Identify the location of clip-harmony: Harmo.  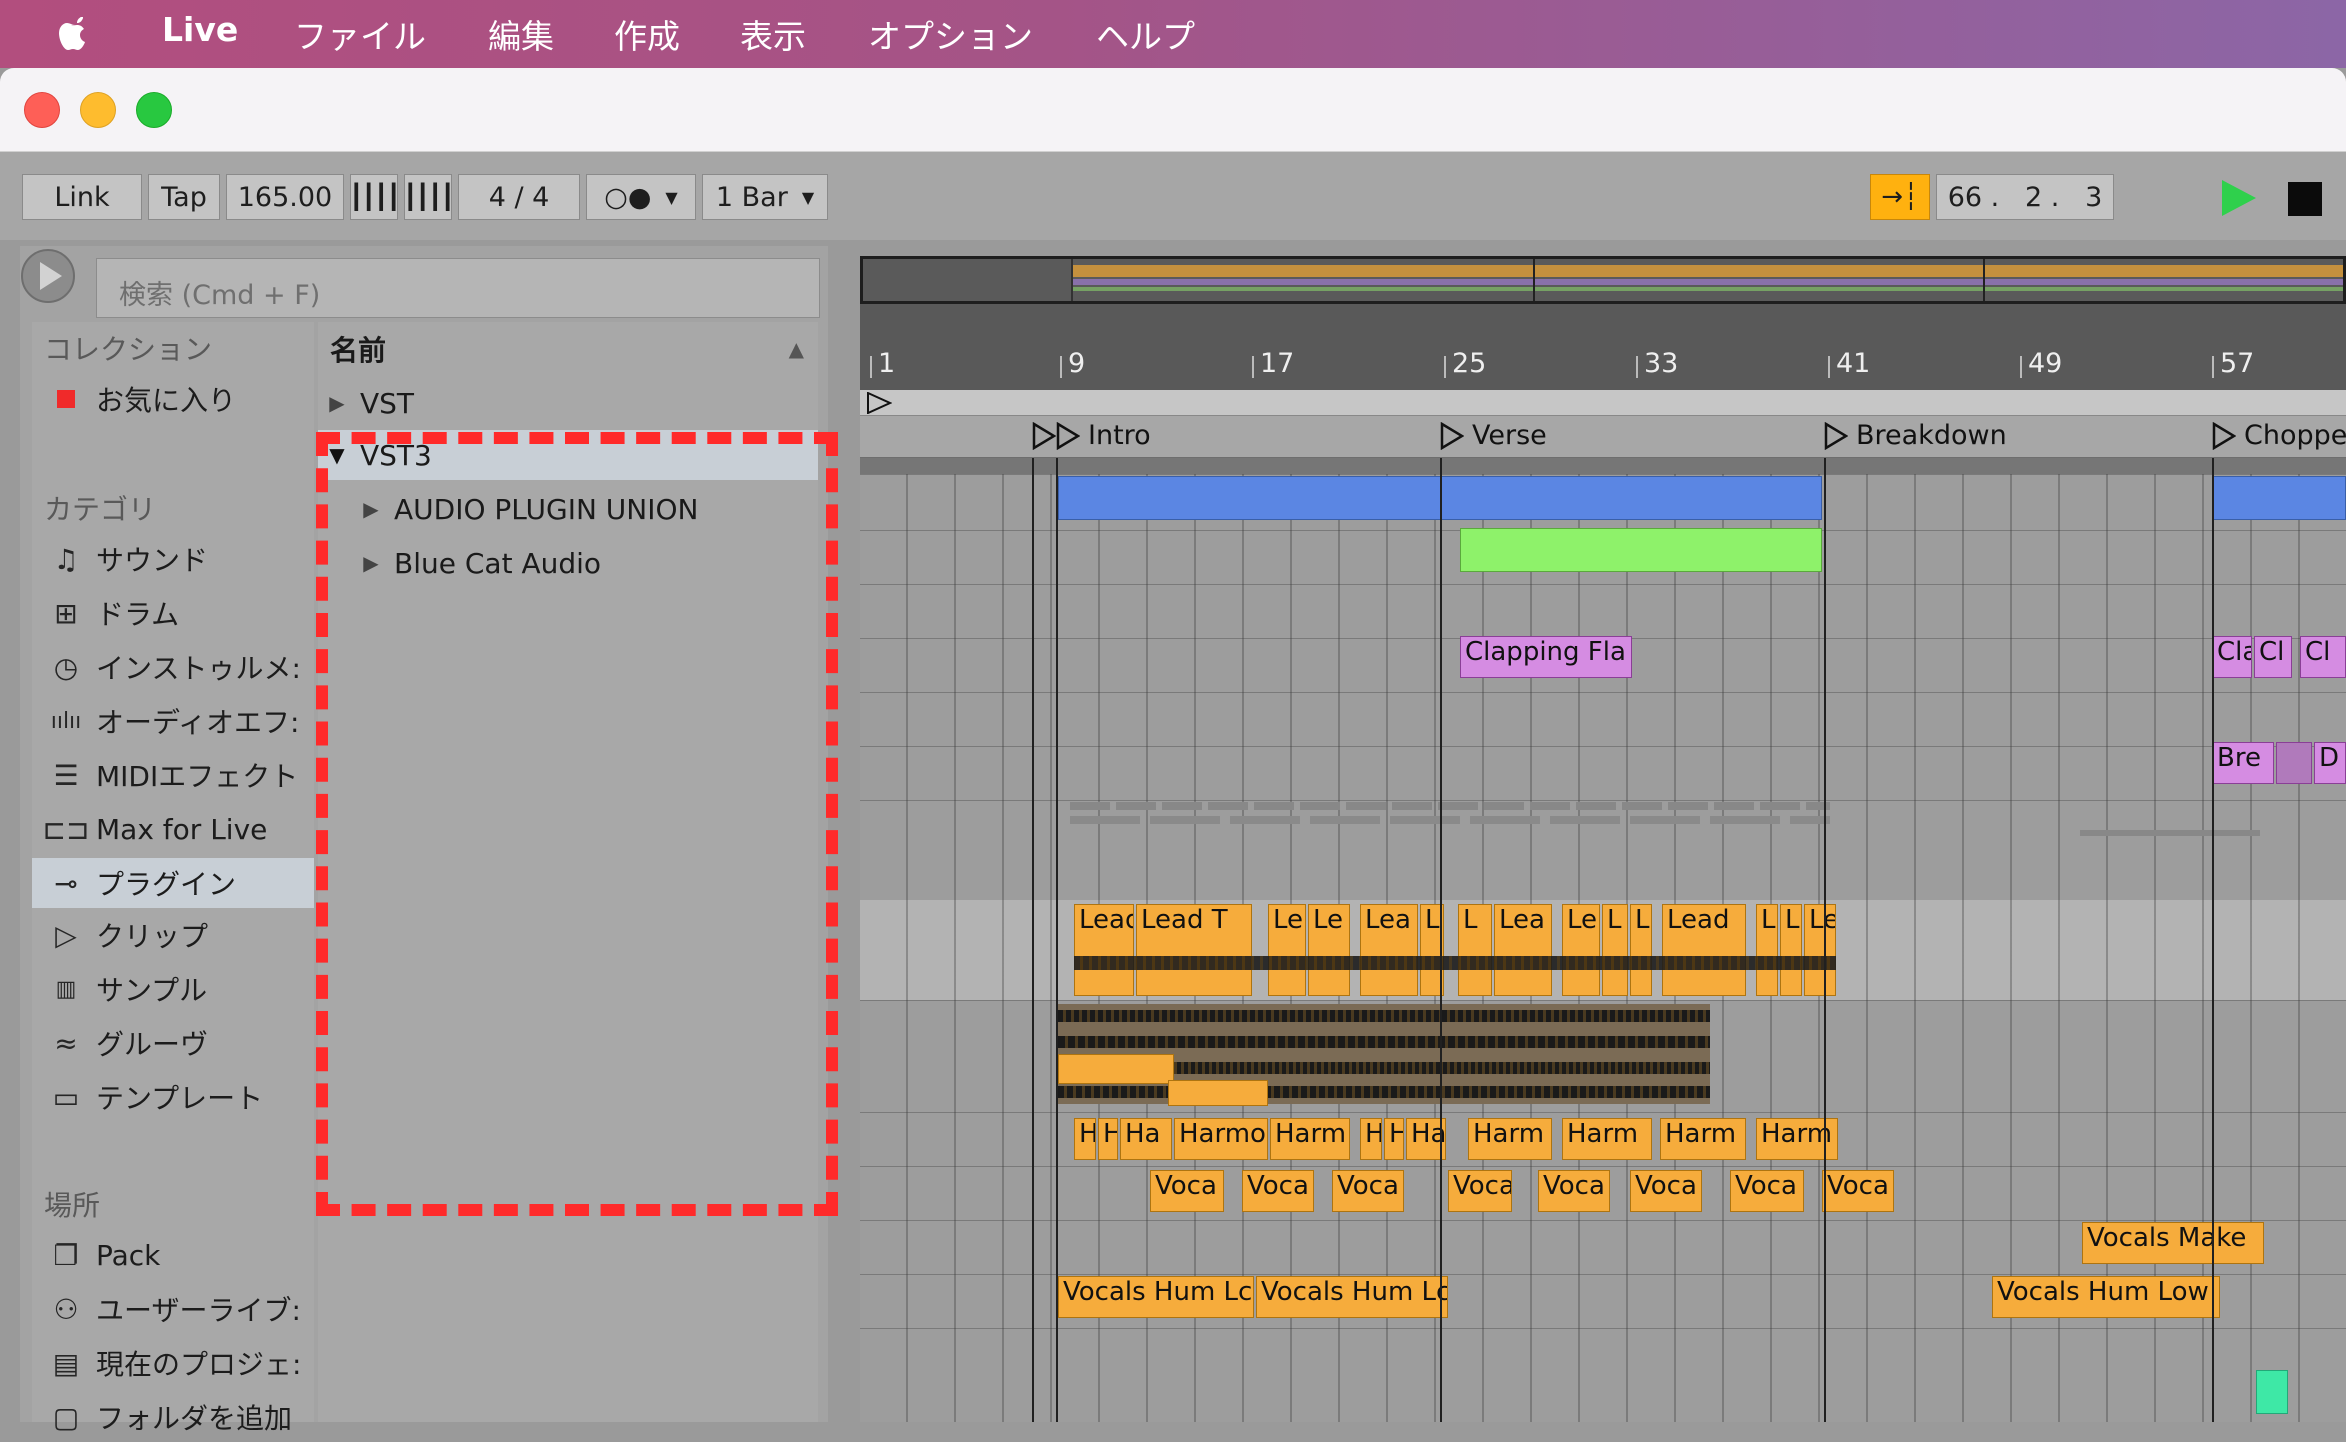
(1221, 1139).